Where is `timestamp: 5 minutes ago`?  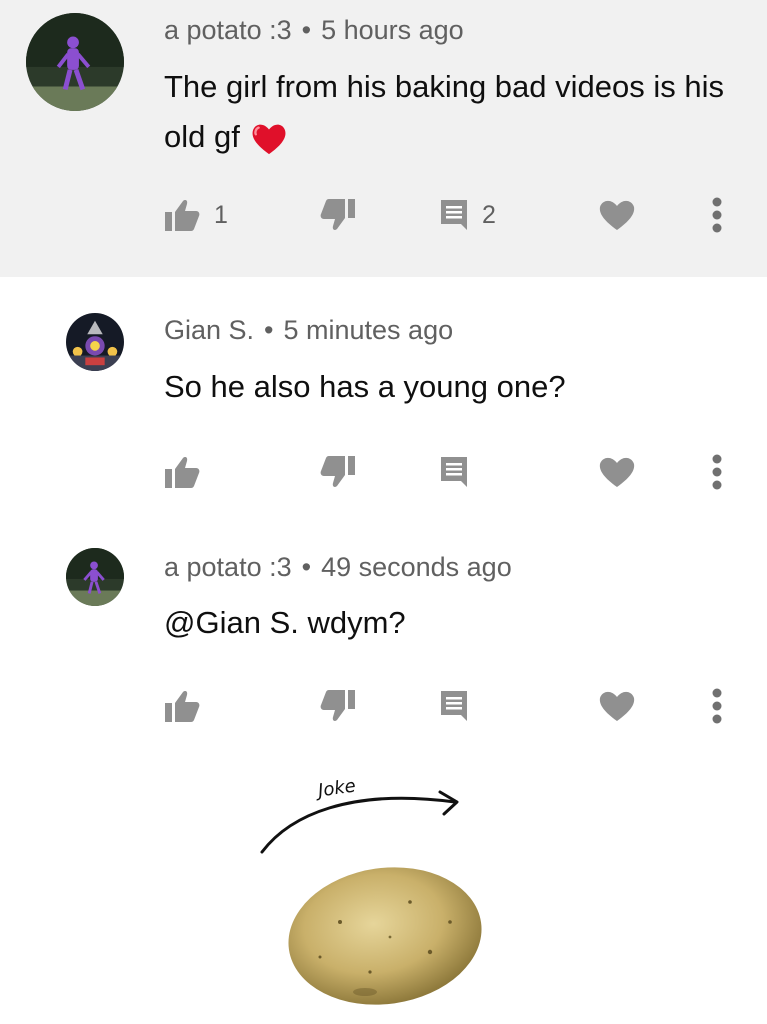 timestamp: 5 minutes ago is located at coordinates (369, 330).